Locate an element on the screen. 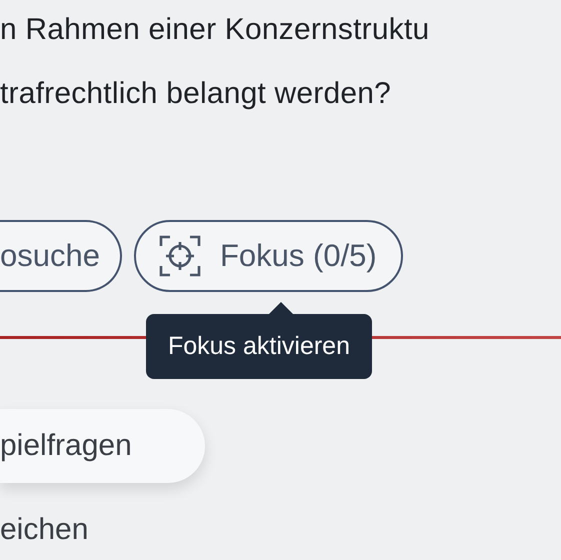 This screenshot has width=561, height=560. footer-text: eichen is located at coordinates (45, 530).